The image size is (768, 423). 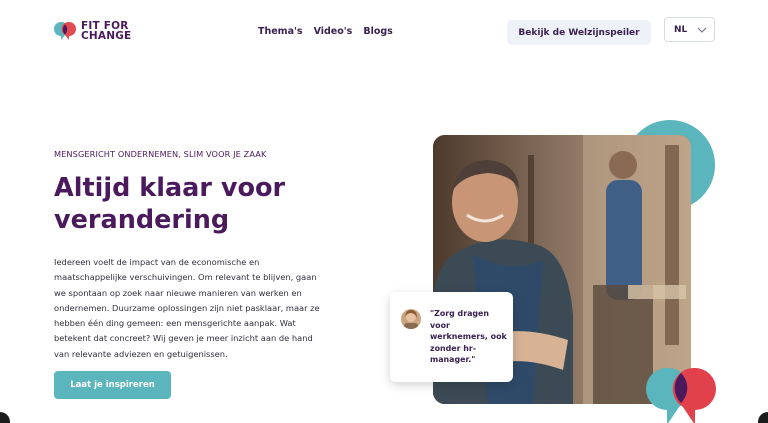 I want to click on logo: FIT FOR CHANGE, so click(x=92, y=31).